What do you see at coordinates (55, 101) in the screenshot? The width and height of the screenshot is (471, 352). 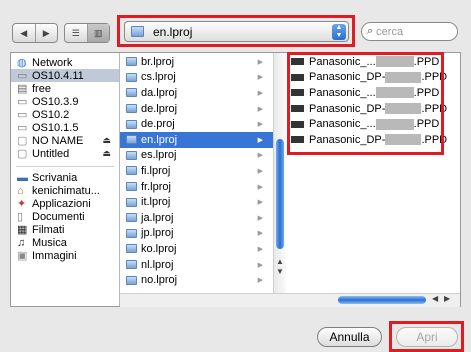 I see `sidebar-item-label: OS10.3.9` at bounding box center [55, 101].